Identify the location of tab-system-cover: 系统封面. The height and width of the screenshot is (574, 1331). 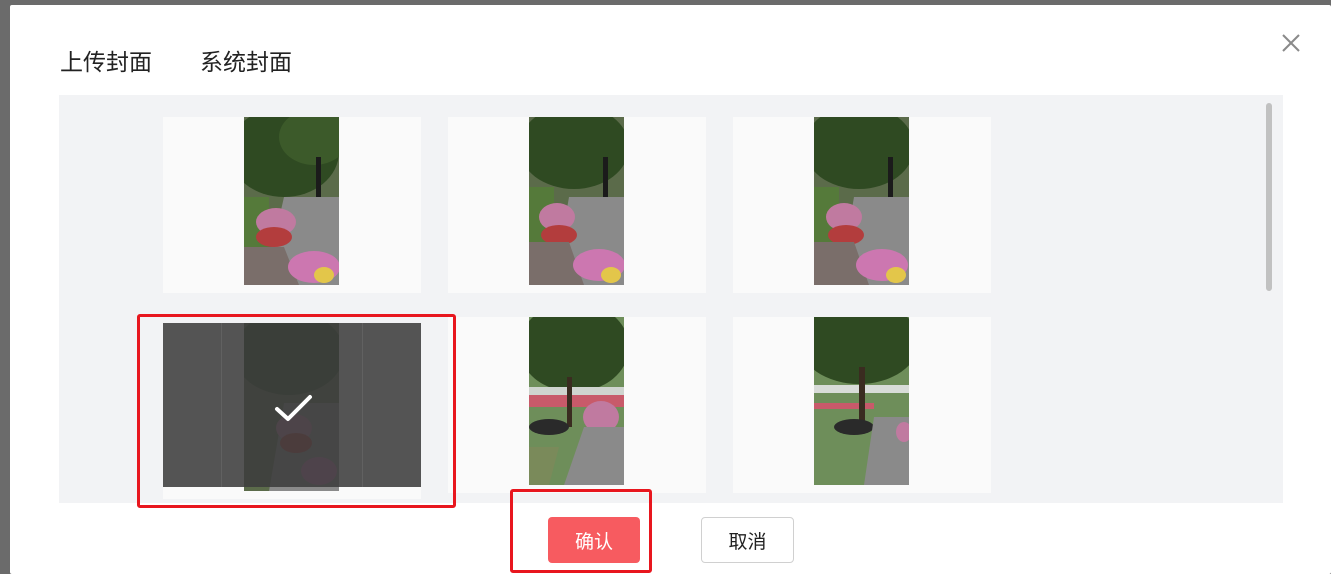
(246, 73).